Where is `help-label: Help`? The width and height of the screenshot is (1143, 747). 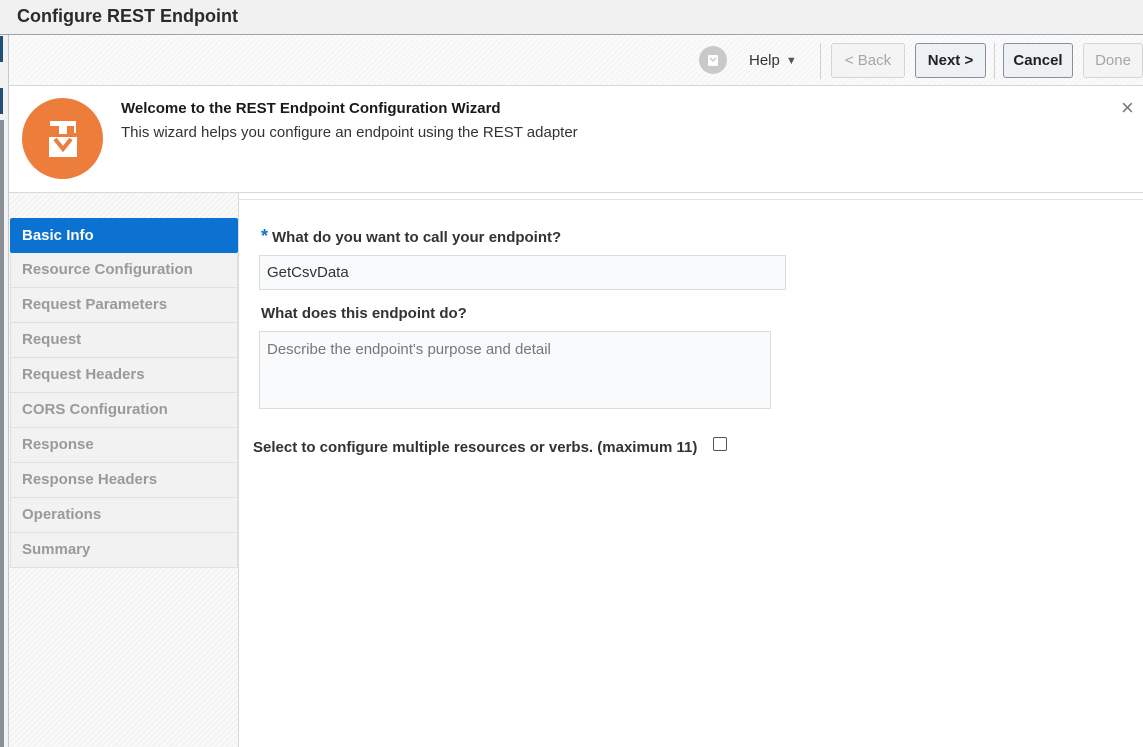 help-label: Help is located at coordinates (764, 60).